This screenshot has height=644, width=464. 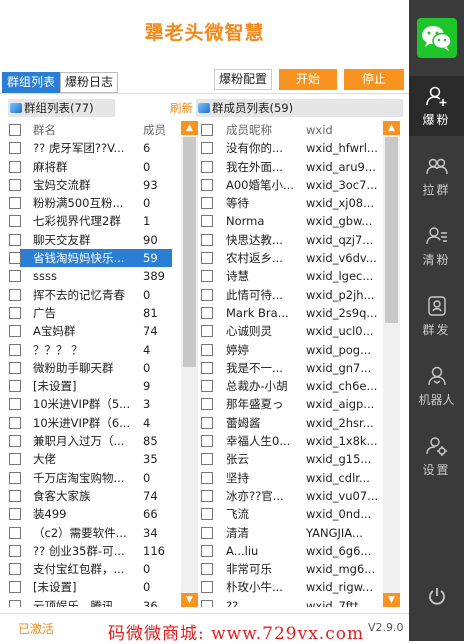 What do you see at coordinates (391, 364) in the screenshot?
I see `member-table-scrollbar: ▲ ▼` at bounding box center [391, 364].